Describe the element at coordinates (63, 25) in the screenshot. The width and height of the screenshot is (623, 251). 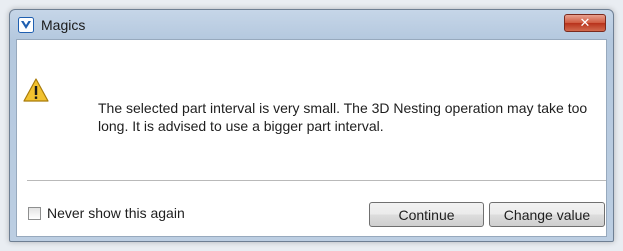
I see `window-title: Magics` at that location.